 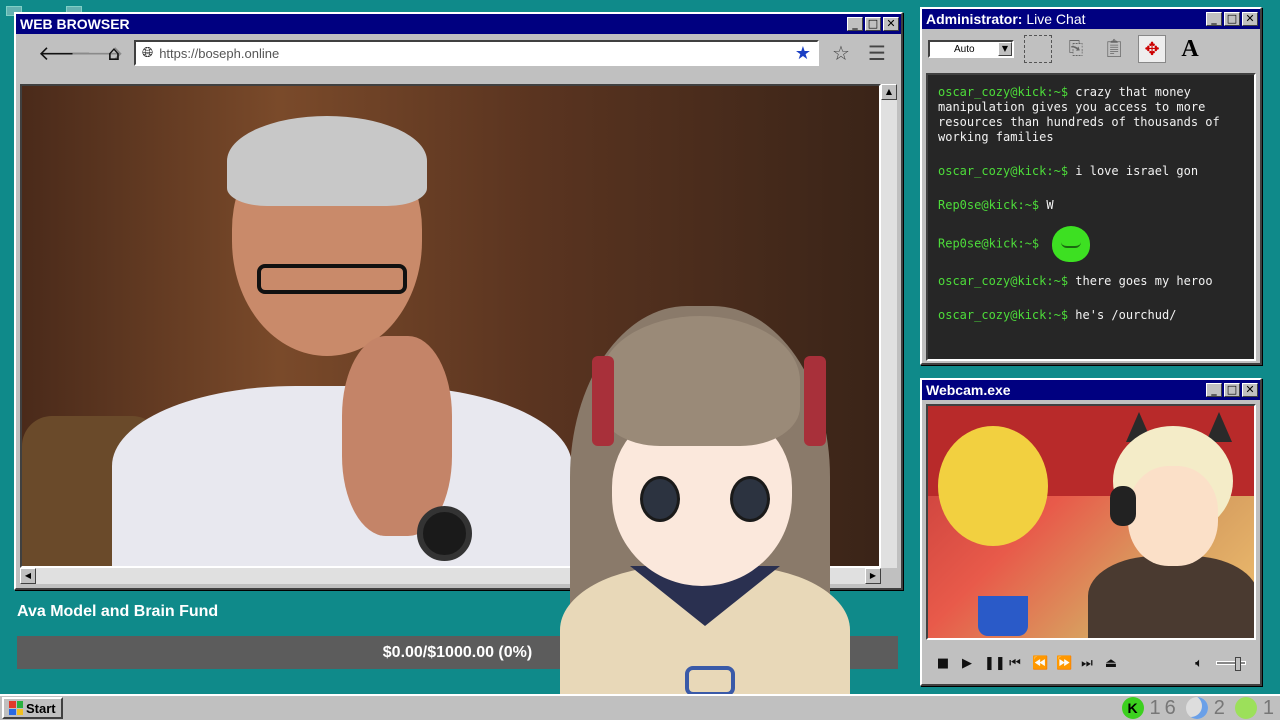 I want to click on play-circle-icon, so click(x=1245, y=708).